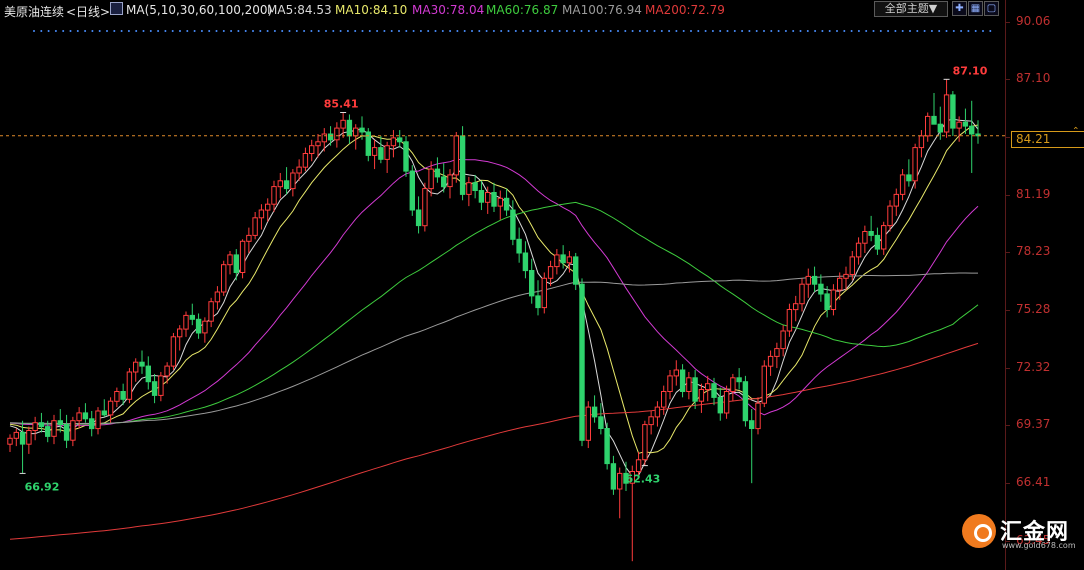 The image size is (1084, 570). Describe the element at coordinates (1047, 139) in the screenshot. I see `current-price-box: 84.21` at that location.